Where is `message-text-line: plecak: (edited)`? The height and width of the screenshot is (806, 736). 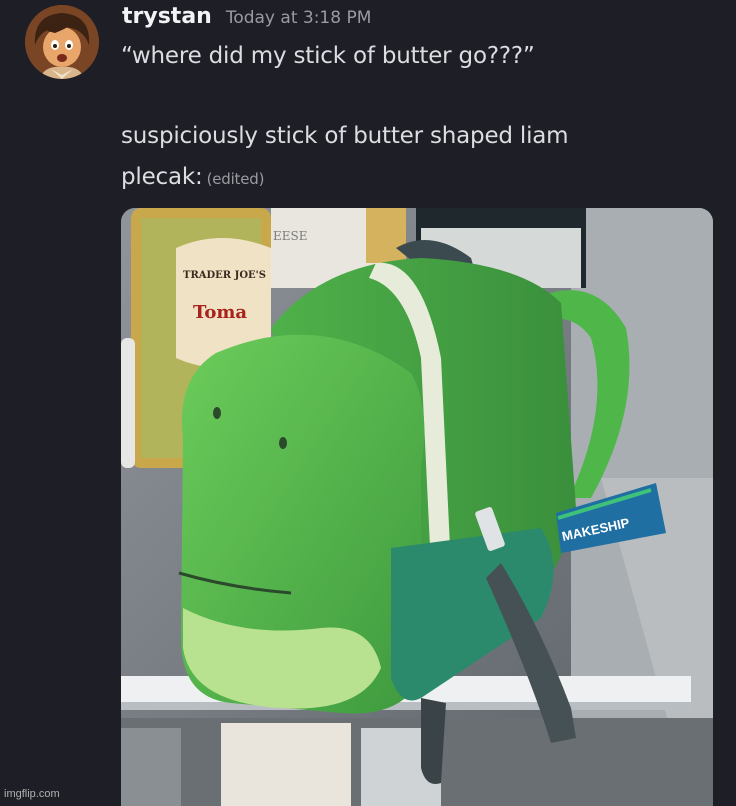
message-text-line: plecak: (edited) is located at coordinates (192, 177).